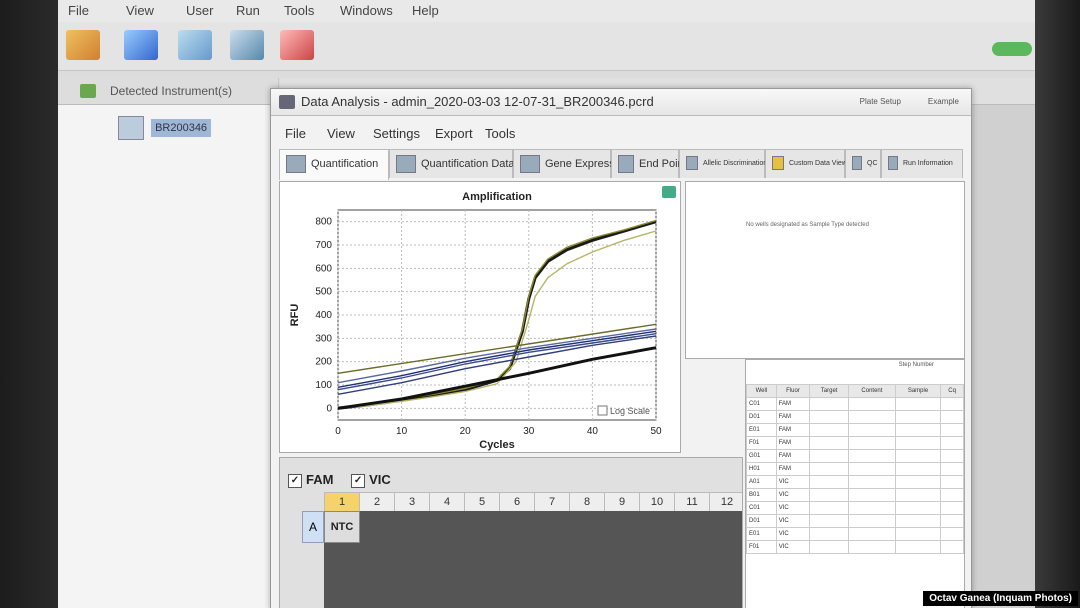 This screenshot has height=608, width=1080. I want to click on x-tick-label: 10, so click(402, 431).